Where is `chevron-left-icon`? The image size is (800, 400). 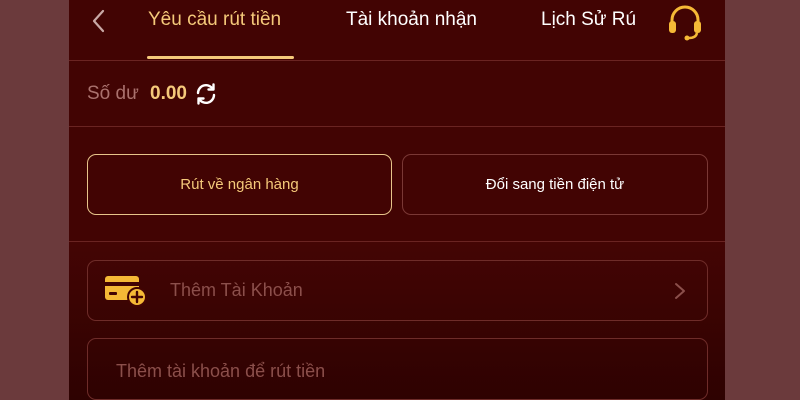 chevron-left-icon is located at coordinates (98, 21).